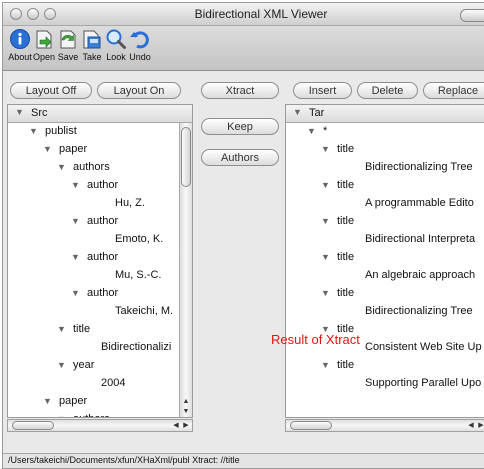 This screenshot has width=484, height=469. I want to click on tree-row: Bidirectional Interpreta, so click(385, 240).